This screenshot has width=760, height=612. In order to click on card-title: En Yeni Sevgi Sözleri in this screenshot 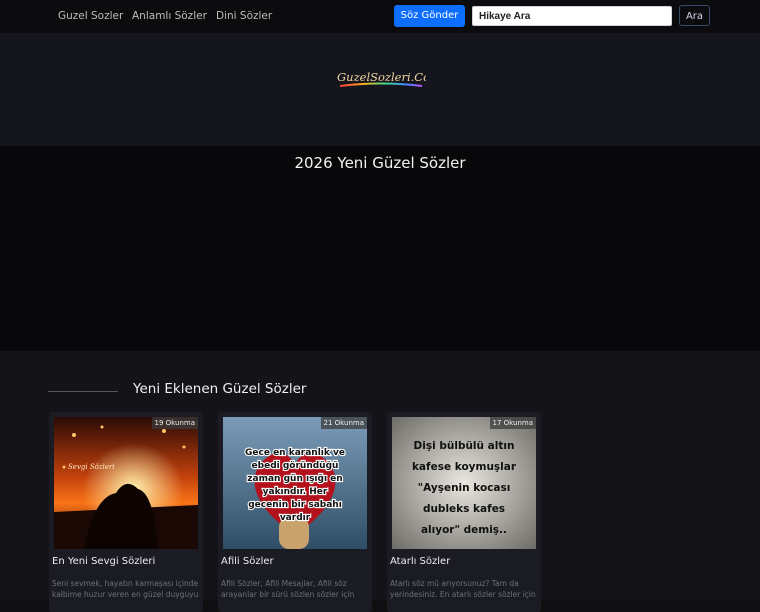, I will do `click(103, 561)`.